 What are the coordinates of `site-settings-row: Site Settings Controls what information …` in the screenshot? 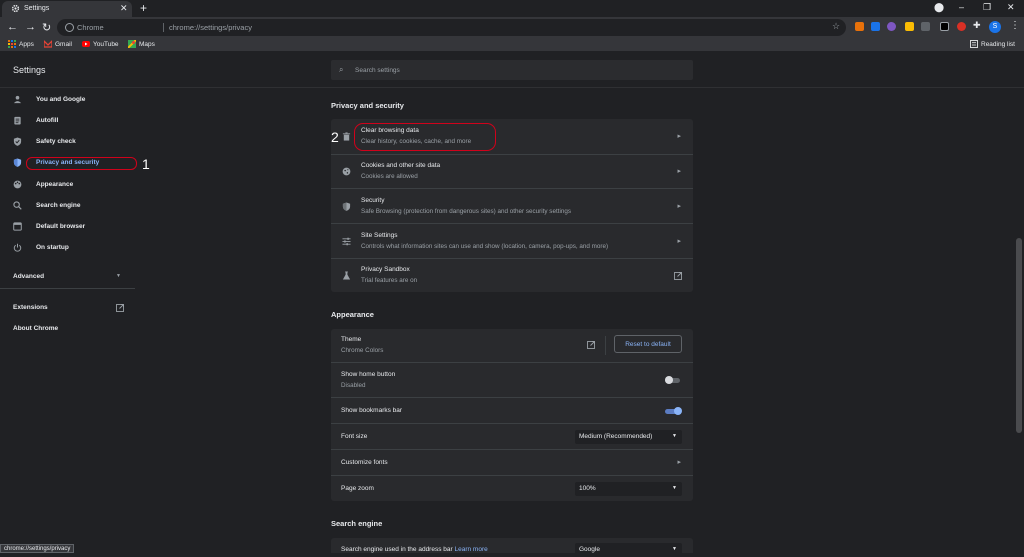 It's located at (512, 240).